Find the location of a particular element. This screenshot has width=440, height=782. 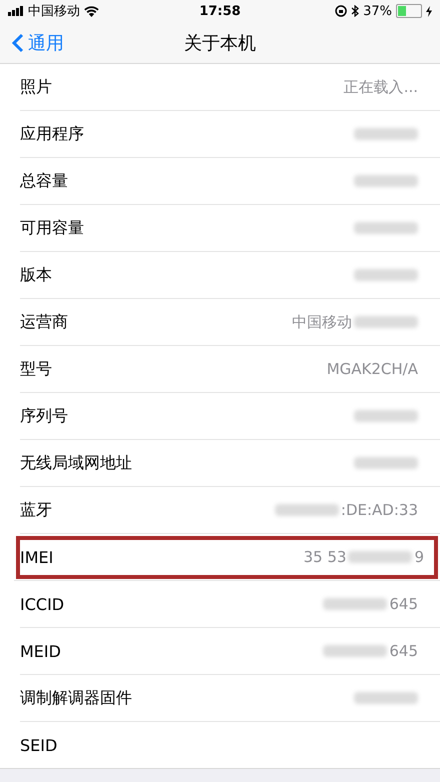

signal-icon is located at coordinates (16, 11).